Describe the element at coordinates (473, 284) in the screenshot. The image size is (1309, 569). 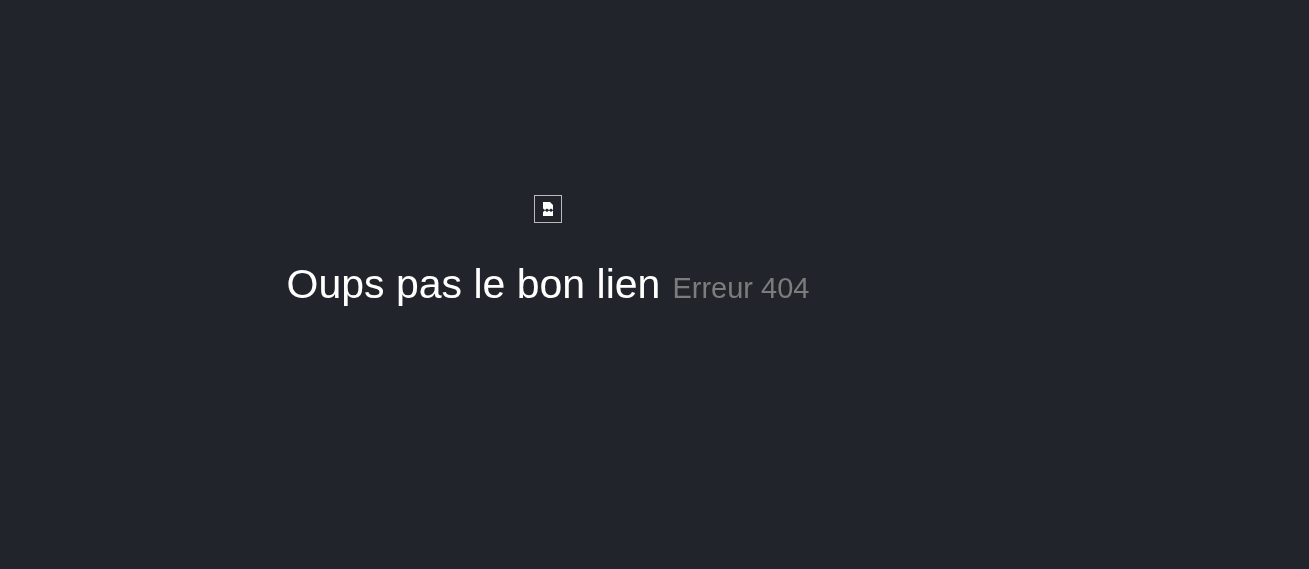
I see `error-title: Oups pas le bon lien` at that location.